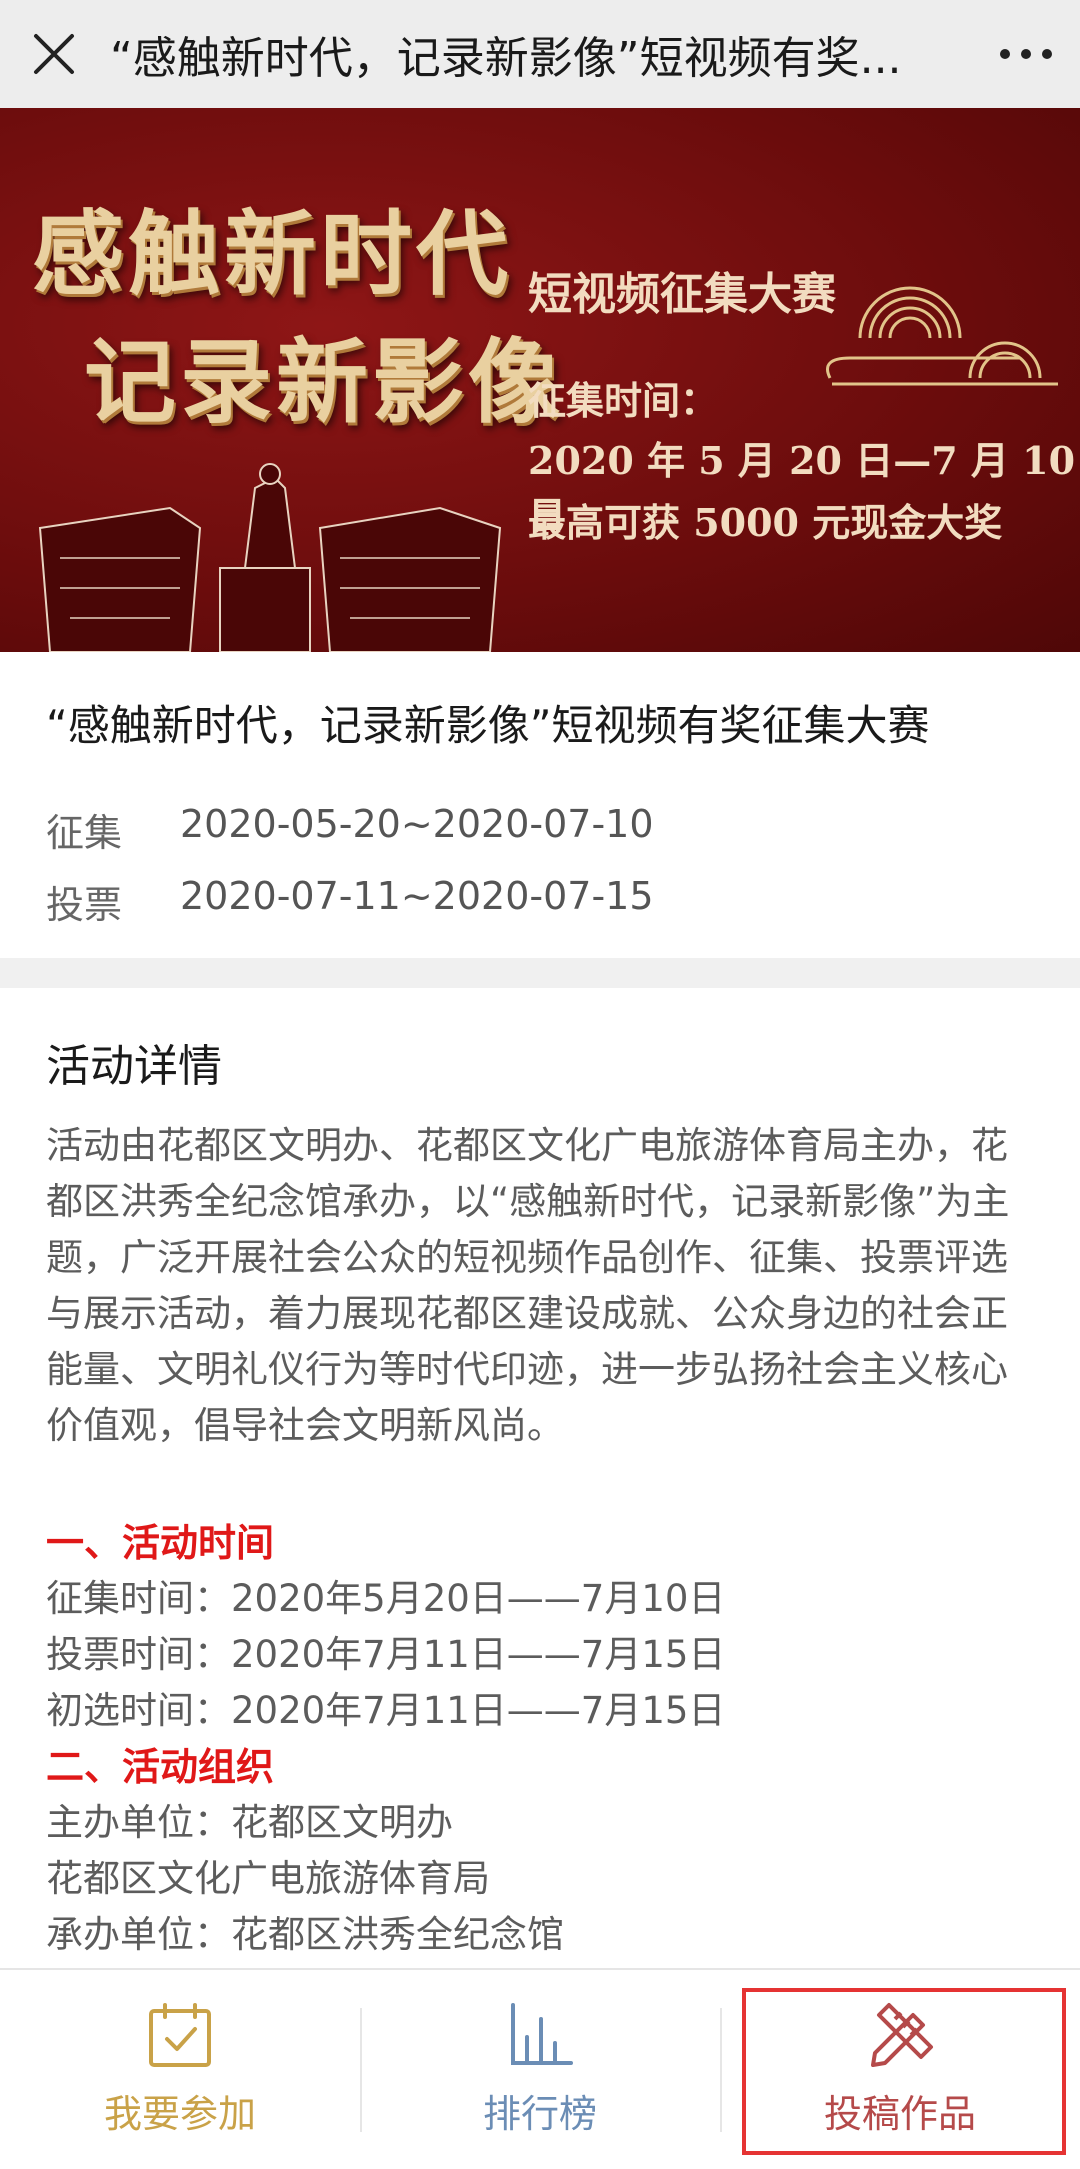  Describe the element at coordinates (305, 1934) in the screenshot. I see `org-line-organizer: 承办单位：花都区洪秀全纪念馆` at that location.